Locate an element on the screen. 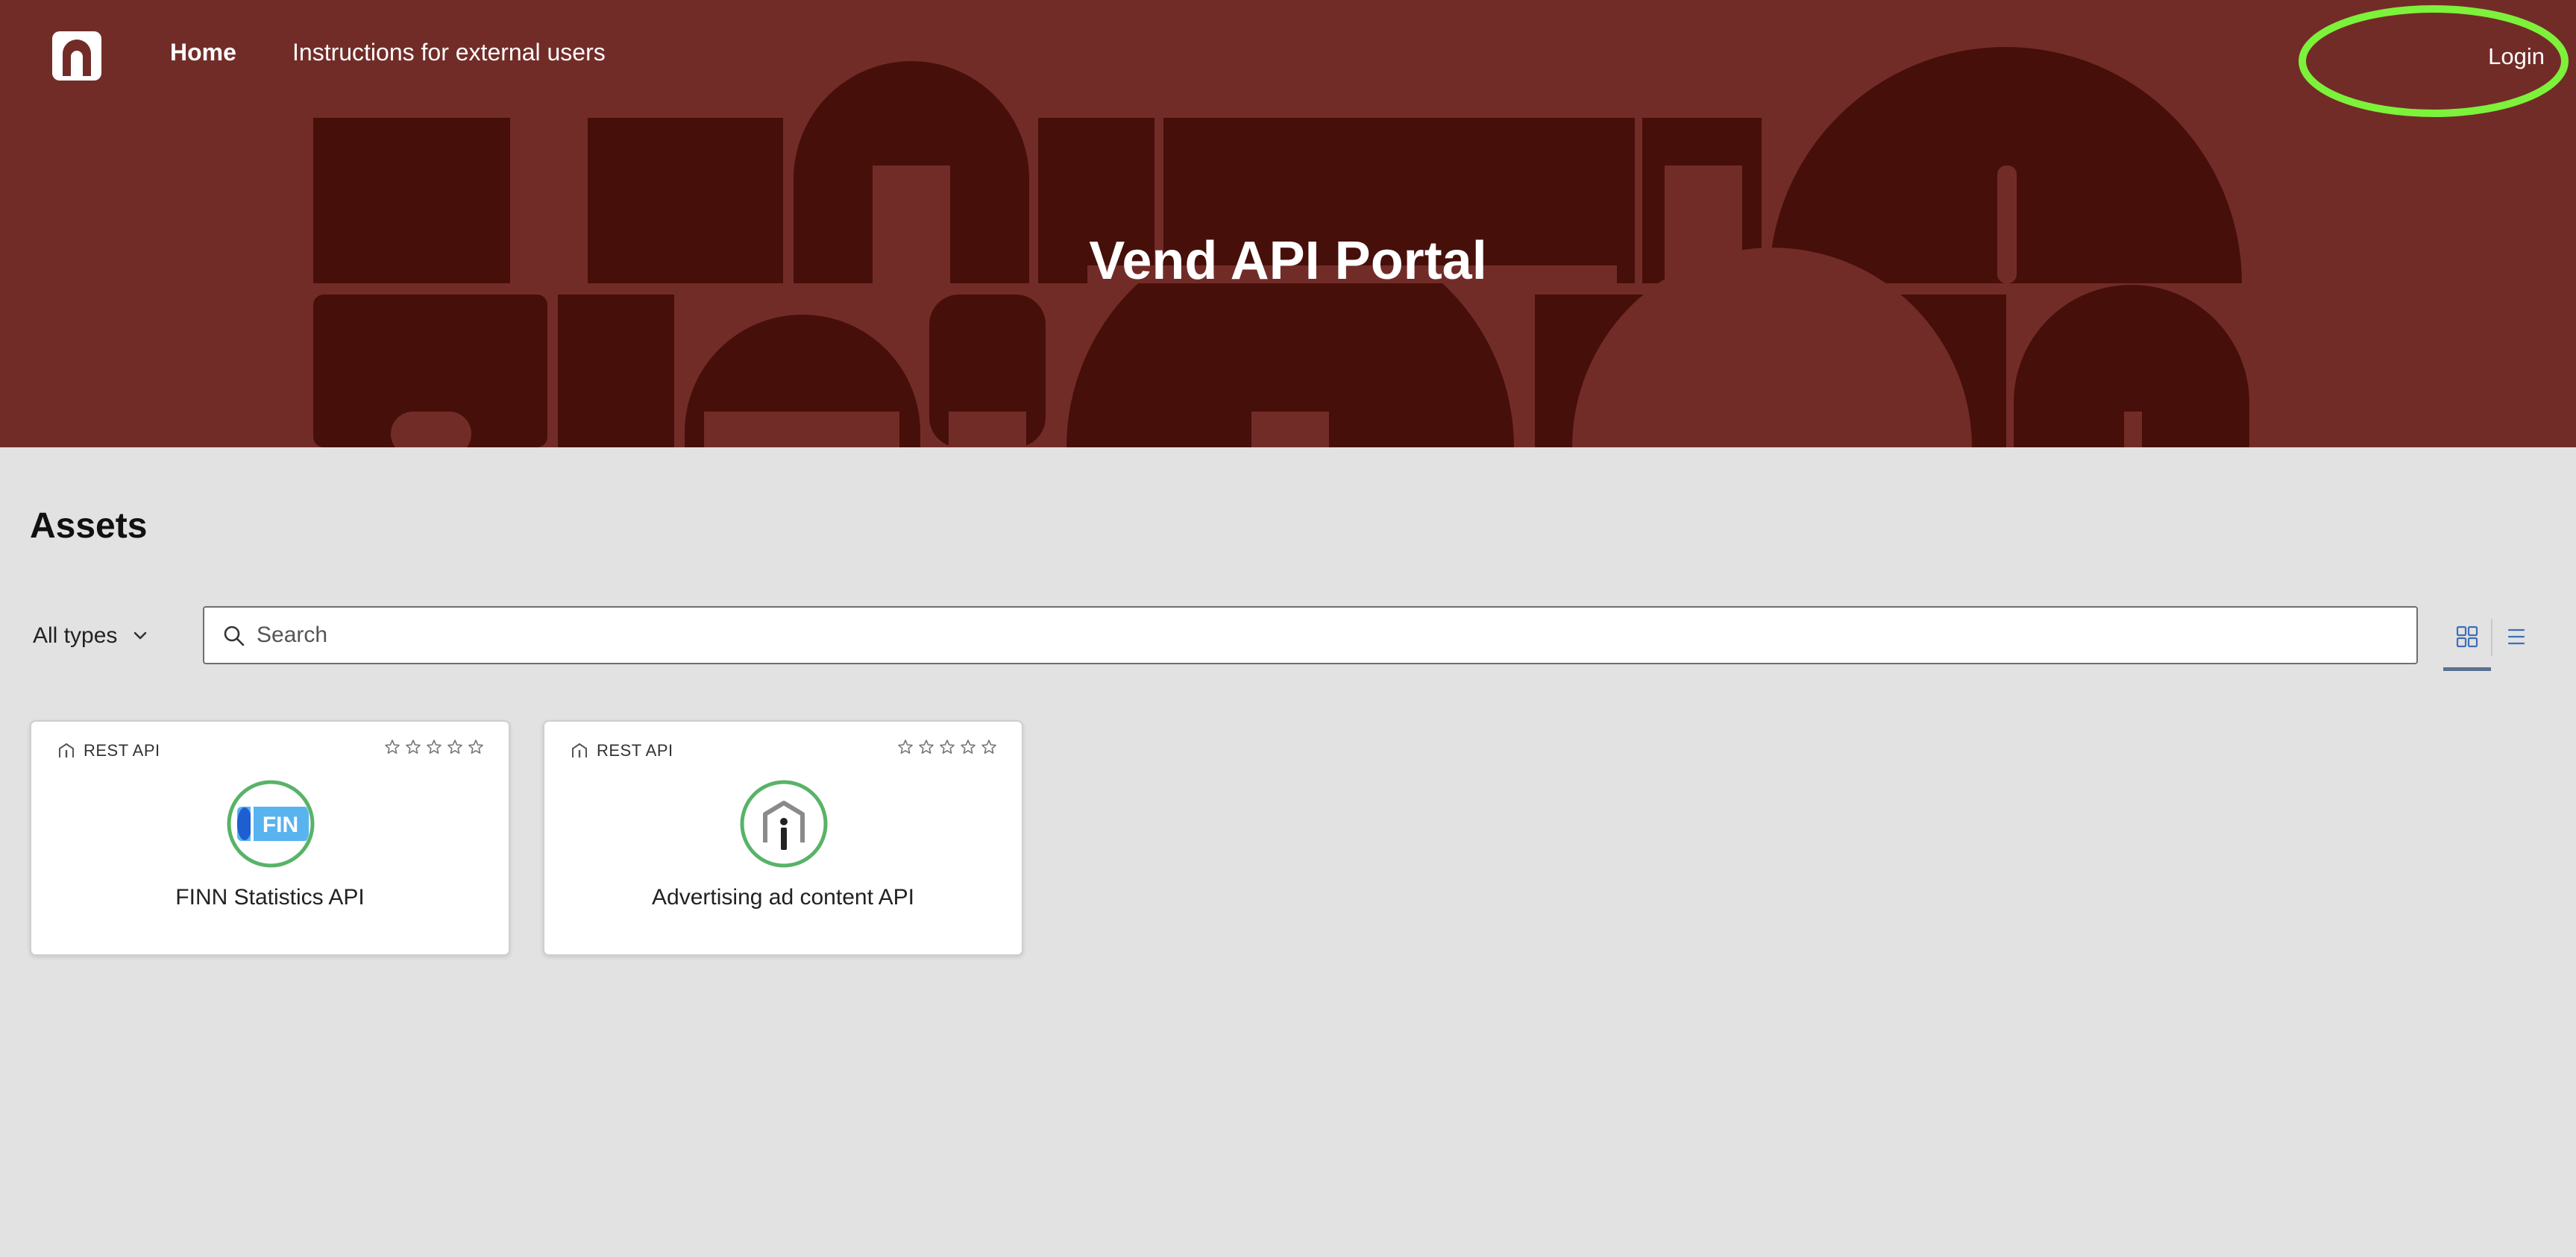 The image size is (2576, 1257). asset-card: REST API Advertising ad content API is located at coordinates (783, 838).